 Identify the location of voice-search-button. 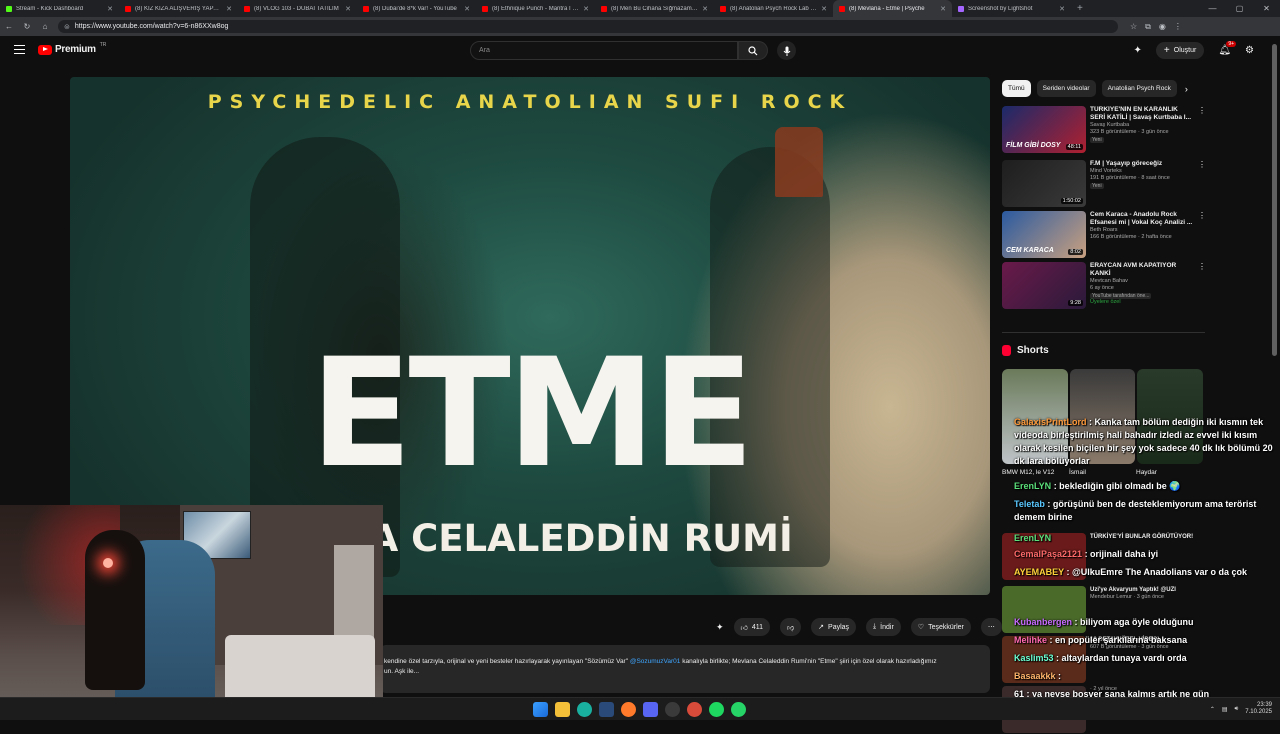
(786, 50).